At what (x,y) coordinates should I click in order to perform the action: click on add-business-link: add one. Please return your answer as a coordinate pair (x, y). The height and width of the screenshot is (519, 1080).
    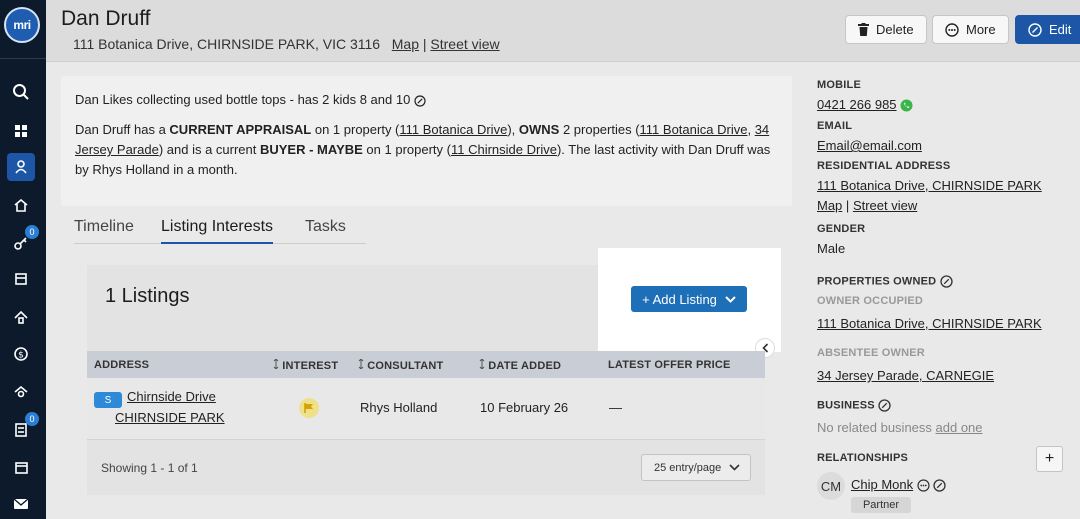
    Looking at the image, I should click on (959, 427).